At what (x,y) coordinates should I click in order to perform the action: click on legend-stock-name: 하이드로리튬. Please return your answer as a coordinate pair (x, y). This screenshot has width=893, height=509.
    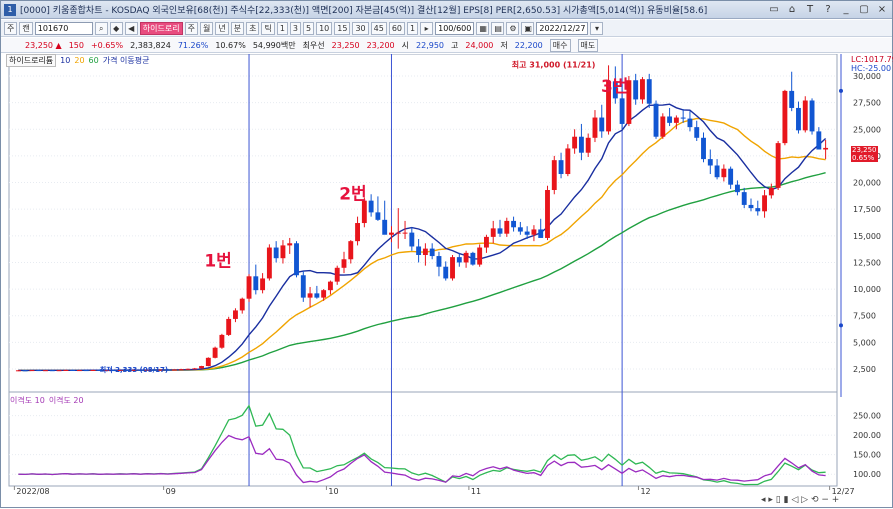
    Looking at the image, I should click on (31, 60).